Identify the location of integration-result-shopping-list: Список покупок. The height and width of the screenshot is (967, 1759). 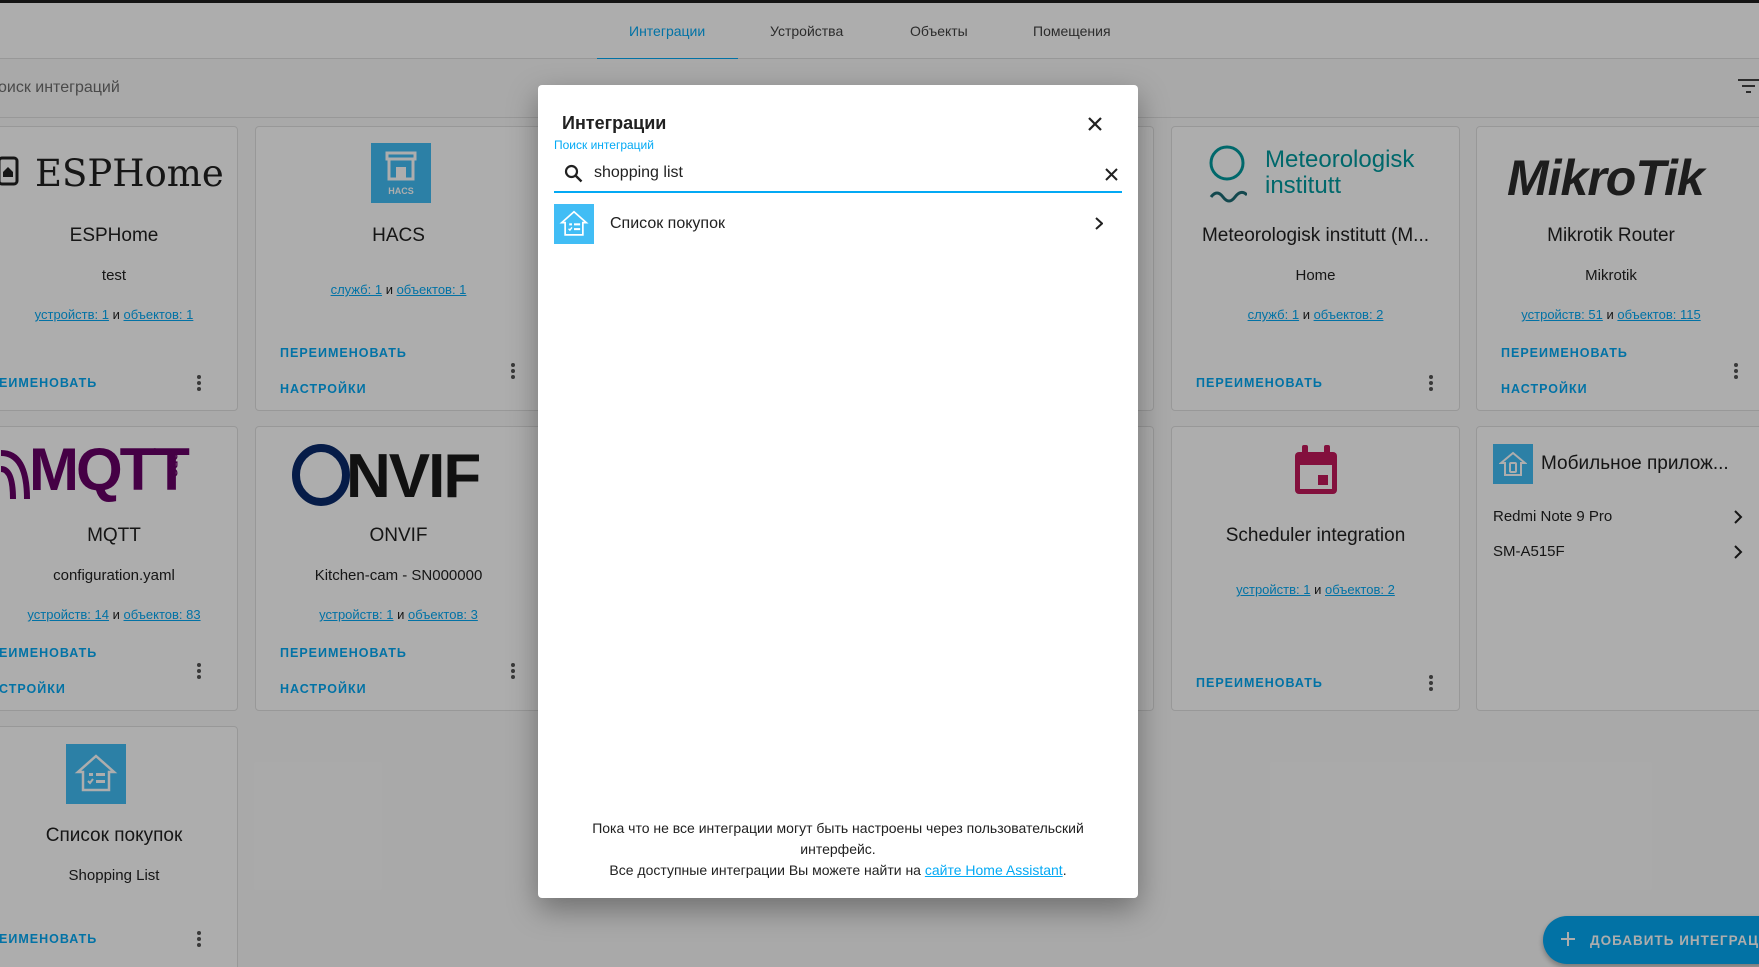
(834, 223).